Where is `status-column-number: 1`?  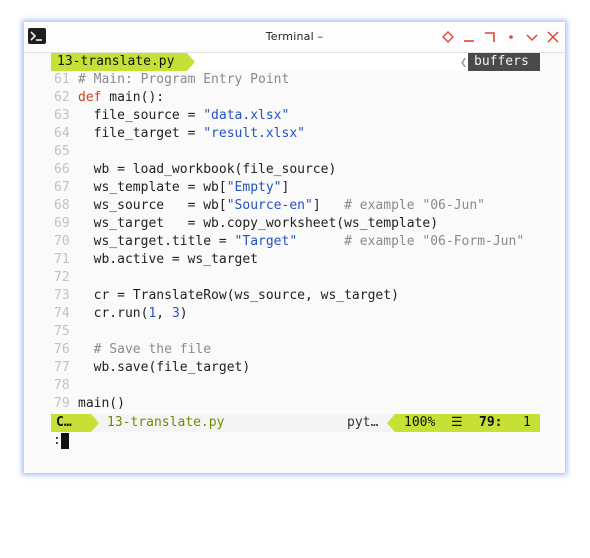 status-column-number: 1 is located at coordinates (527, 422).